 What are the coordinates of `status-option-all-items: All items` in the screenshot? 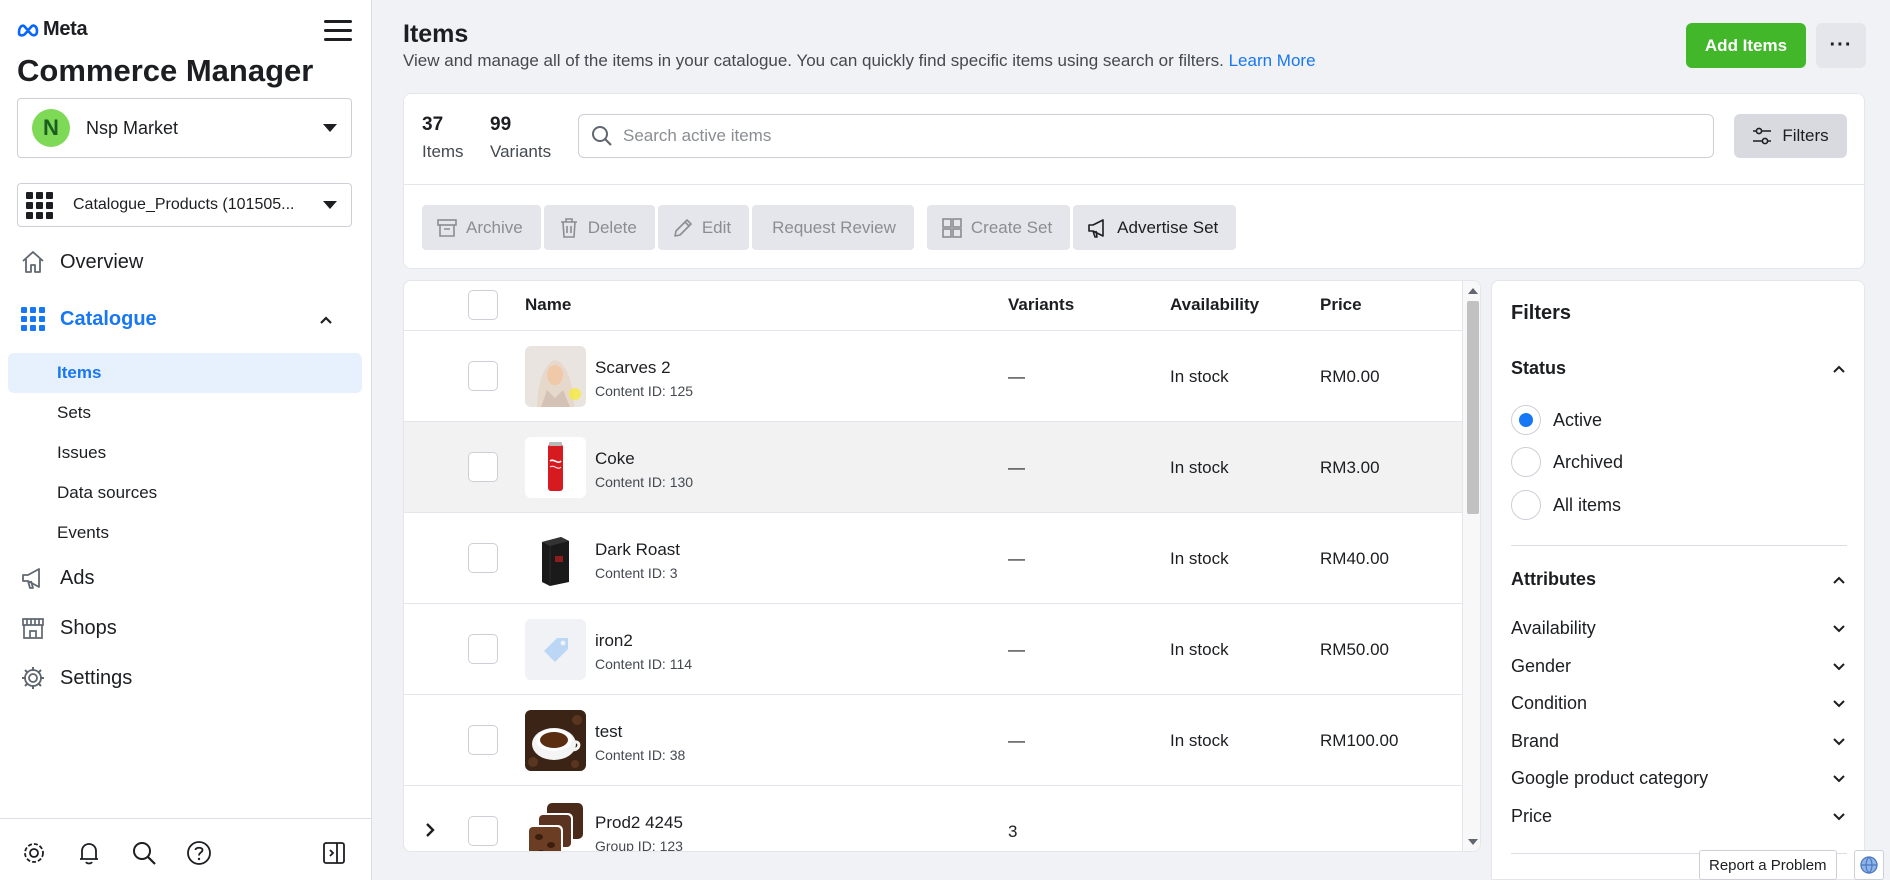 It's located at (1566, 505).